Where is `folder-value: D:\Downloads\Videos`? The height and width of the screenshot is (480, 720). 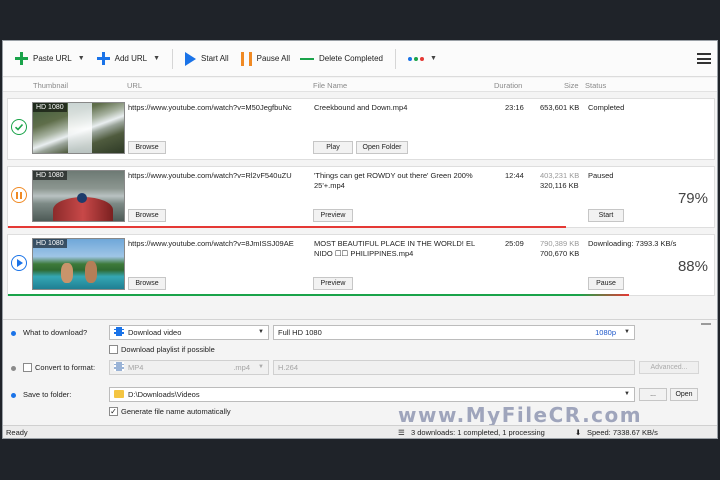
folder-value: D:\Downloads\Videos is located at coordinates (164, 394).